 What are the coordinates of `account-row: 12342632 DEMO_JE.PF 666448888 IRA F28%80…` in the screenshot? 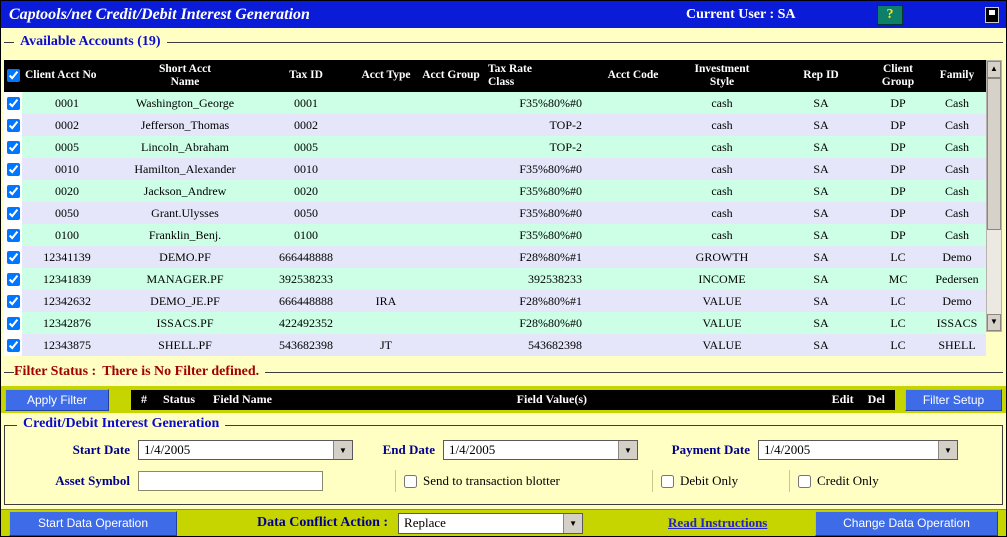 It's located at (495, 301).